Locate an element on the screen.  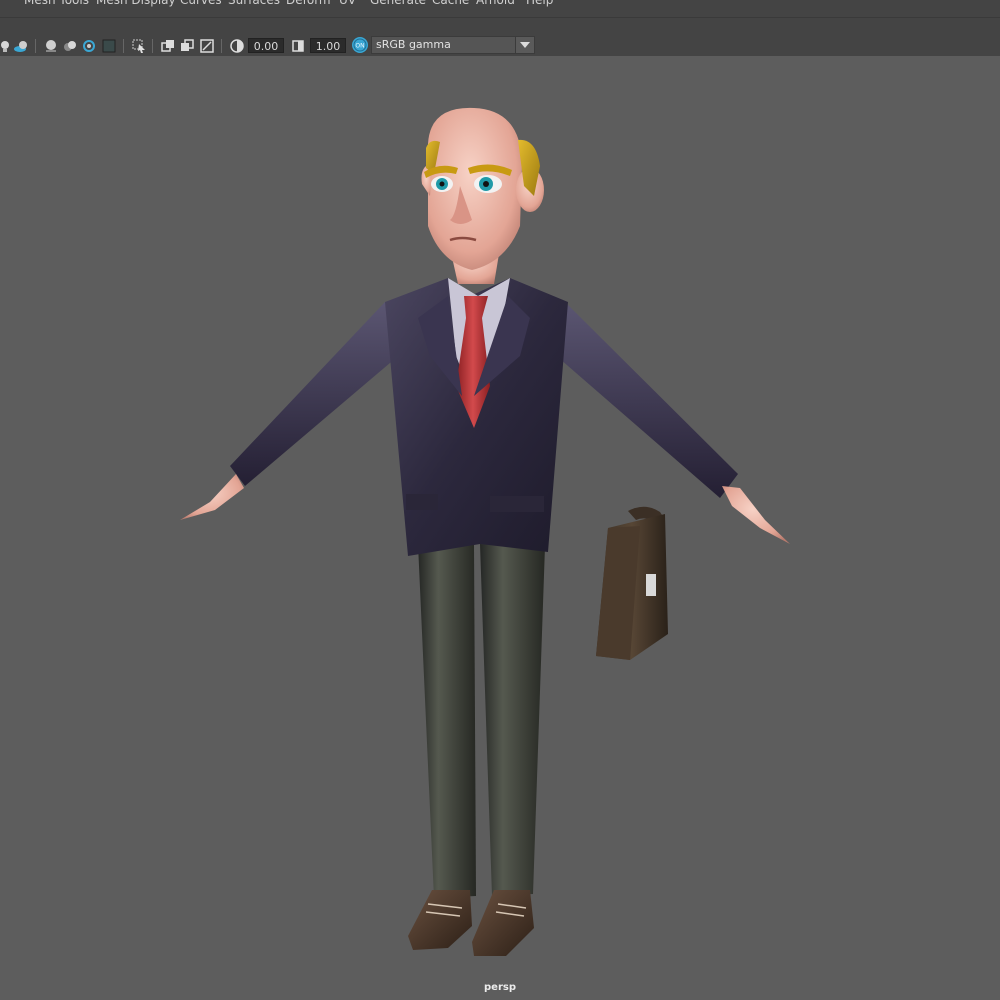
exposure-field: 0.00 is located at coordinates (266, 45).